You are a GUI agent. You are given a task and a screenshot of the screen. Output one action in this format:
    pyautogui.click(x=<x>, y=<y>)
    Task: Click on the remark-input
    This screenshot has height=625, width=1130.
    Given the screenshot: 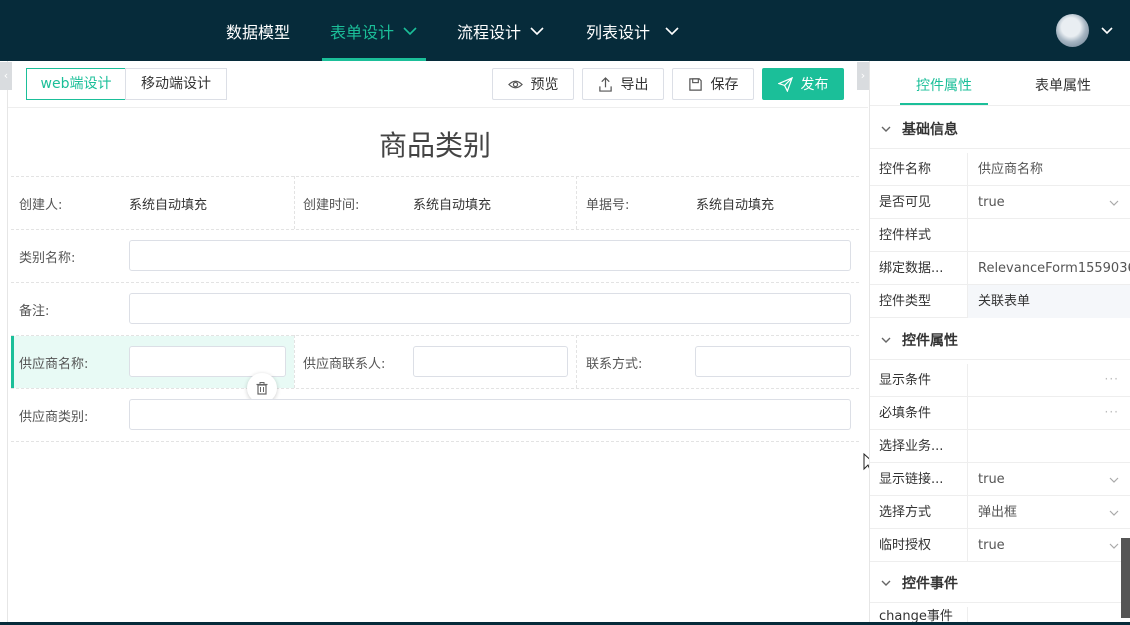 What is the action you would take?
    pyautogui.click(x=490, y=308)
    